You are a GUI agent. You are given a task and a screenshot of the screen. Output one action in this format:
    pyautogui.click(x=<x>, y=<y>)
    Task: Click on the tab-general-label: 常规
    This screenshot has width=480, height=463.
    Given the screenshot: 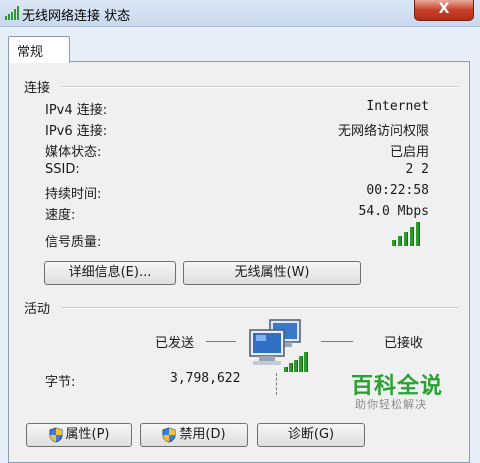 What is the action you would take?
    pyautogui.click(x=30, y=52)
    